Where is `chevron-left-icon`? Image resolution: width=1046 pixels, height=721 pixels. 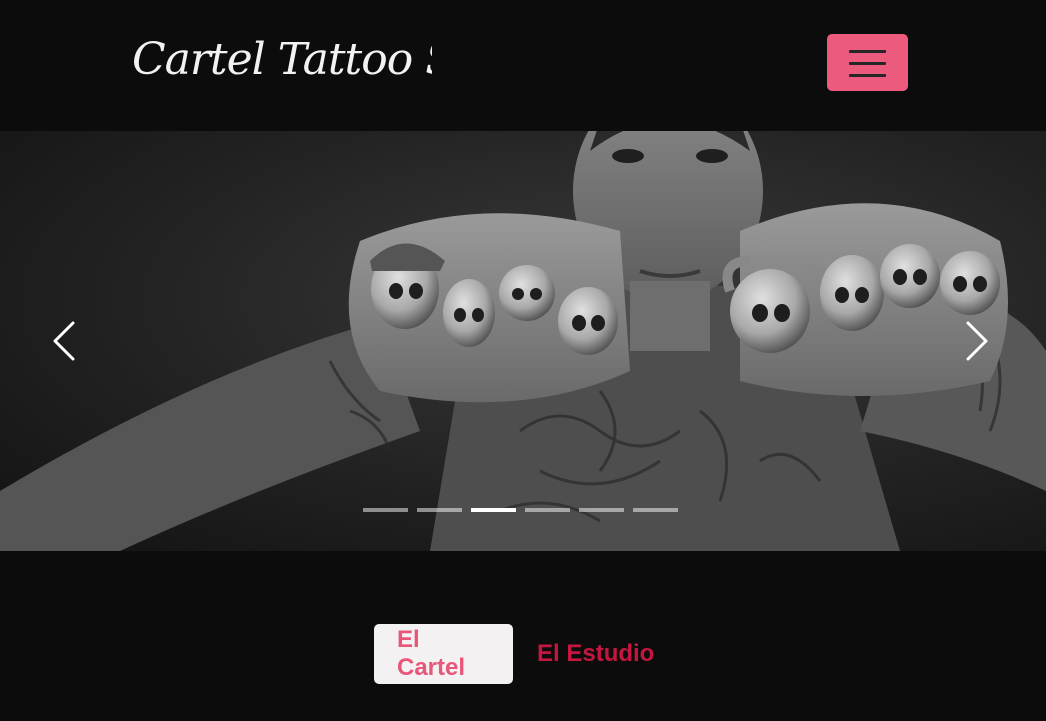
chevron-left-icon is located at coordinates (64, 341).